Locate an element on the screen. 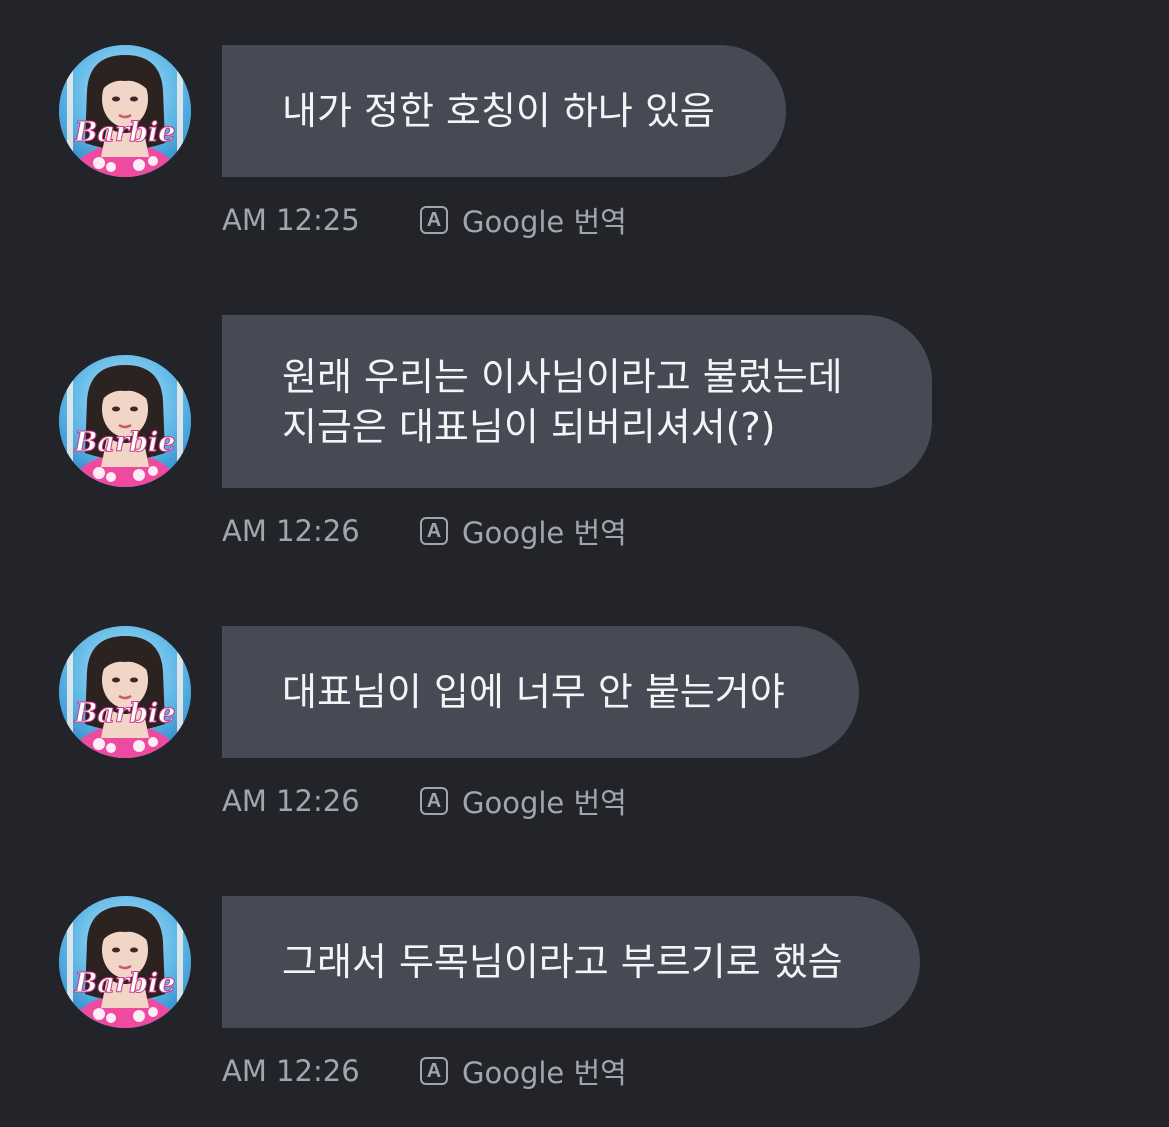 The image size is (1169, 1127). message-time: AM 12:25 is located at coordinates (291, 220).